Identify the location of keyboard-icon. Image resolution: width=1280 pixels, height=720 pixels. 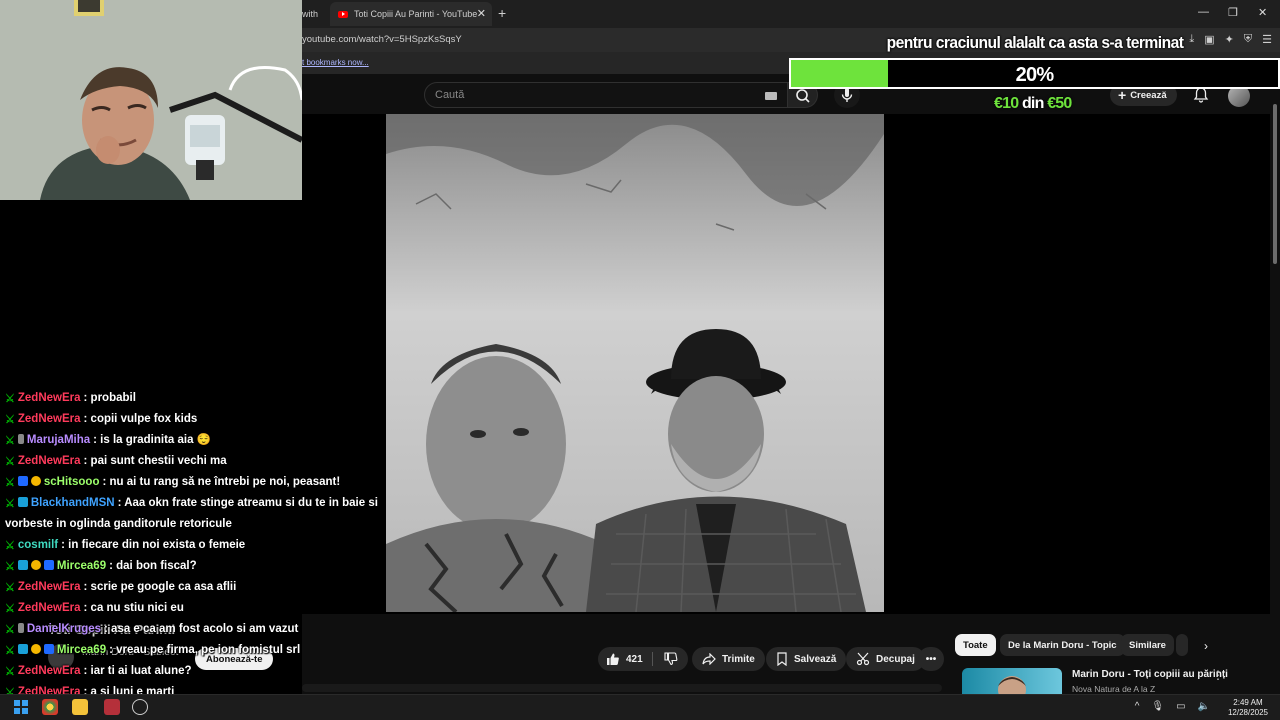
(771, 96).